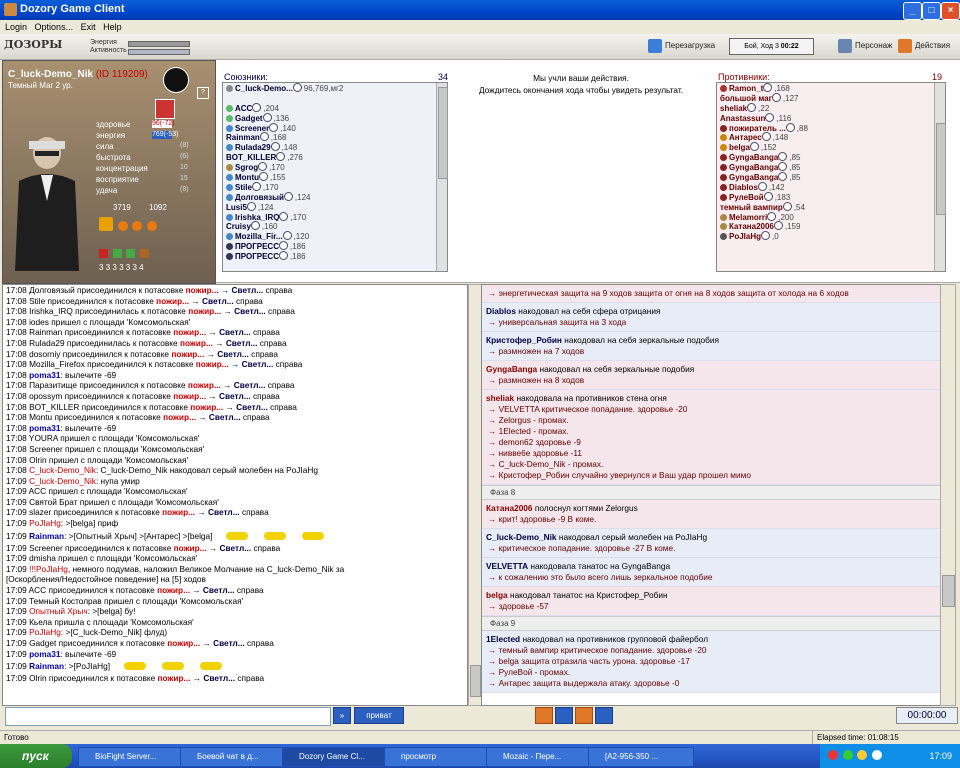  What do you see at coordinates (831, 226) in the screenshot?
I see `enemies-row: Катана2006 ,159` at bounding box center [831, 226].